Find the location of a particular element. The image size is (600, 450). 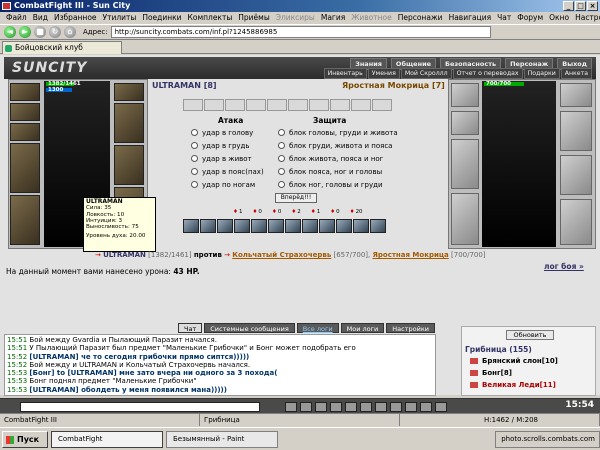

menu-item: Настройки is located at coordinates (587, 18).